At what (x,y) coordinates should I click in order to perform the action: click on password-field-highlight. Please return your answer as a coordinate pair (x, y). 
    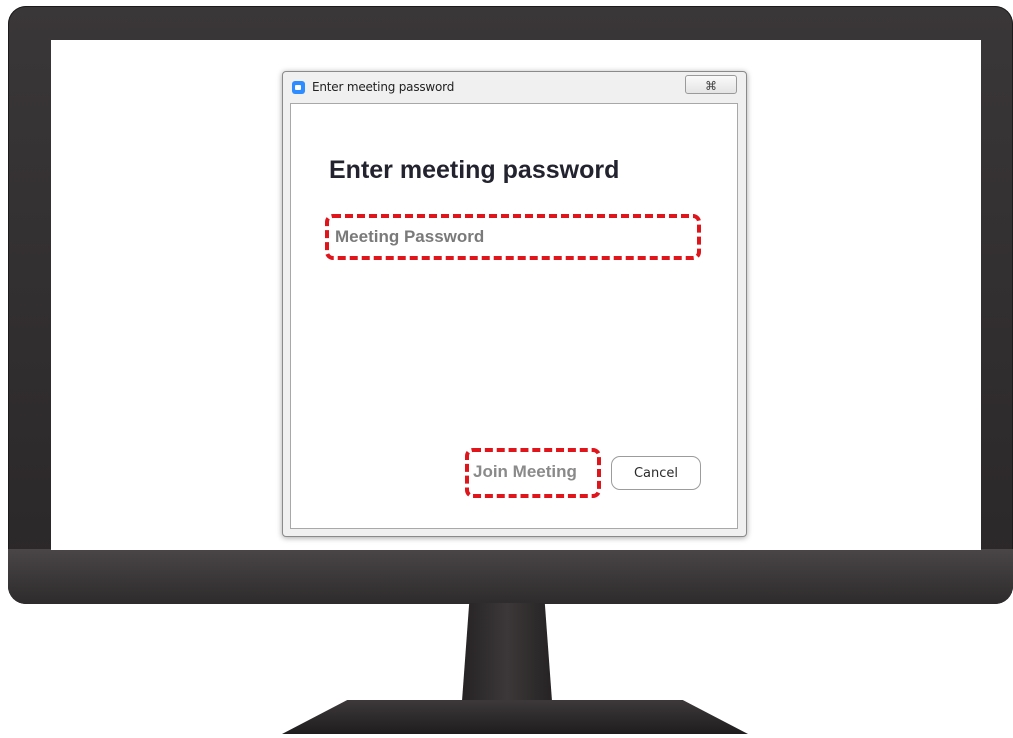
    Looking at the image, I should click on (513, 237).